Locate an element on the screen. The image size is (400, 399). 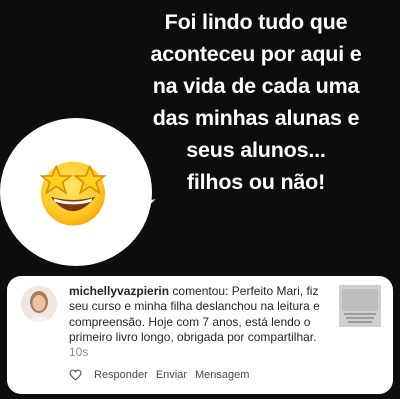
star-struck-emoji-icon is located at coordinates (73, 193).